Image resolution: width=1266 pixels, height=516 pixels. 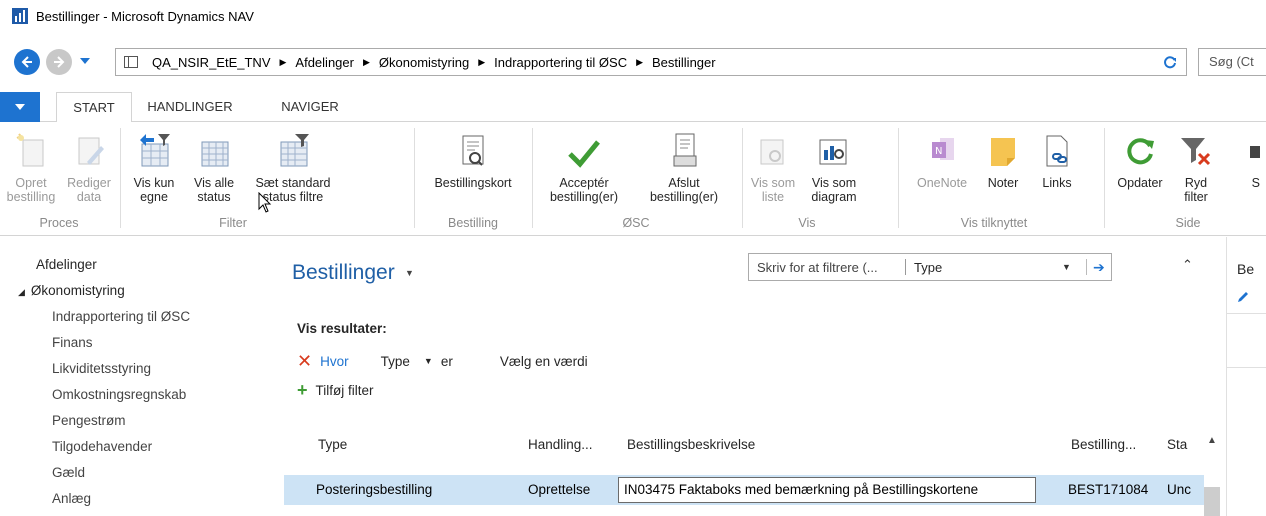 What do you see at coordinates (834, 167) in the screenshot?
I see `vis-som-diagram-button: Vis som diagram` at bounding box center [834, 167].